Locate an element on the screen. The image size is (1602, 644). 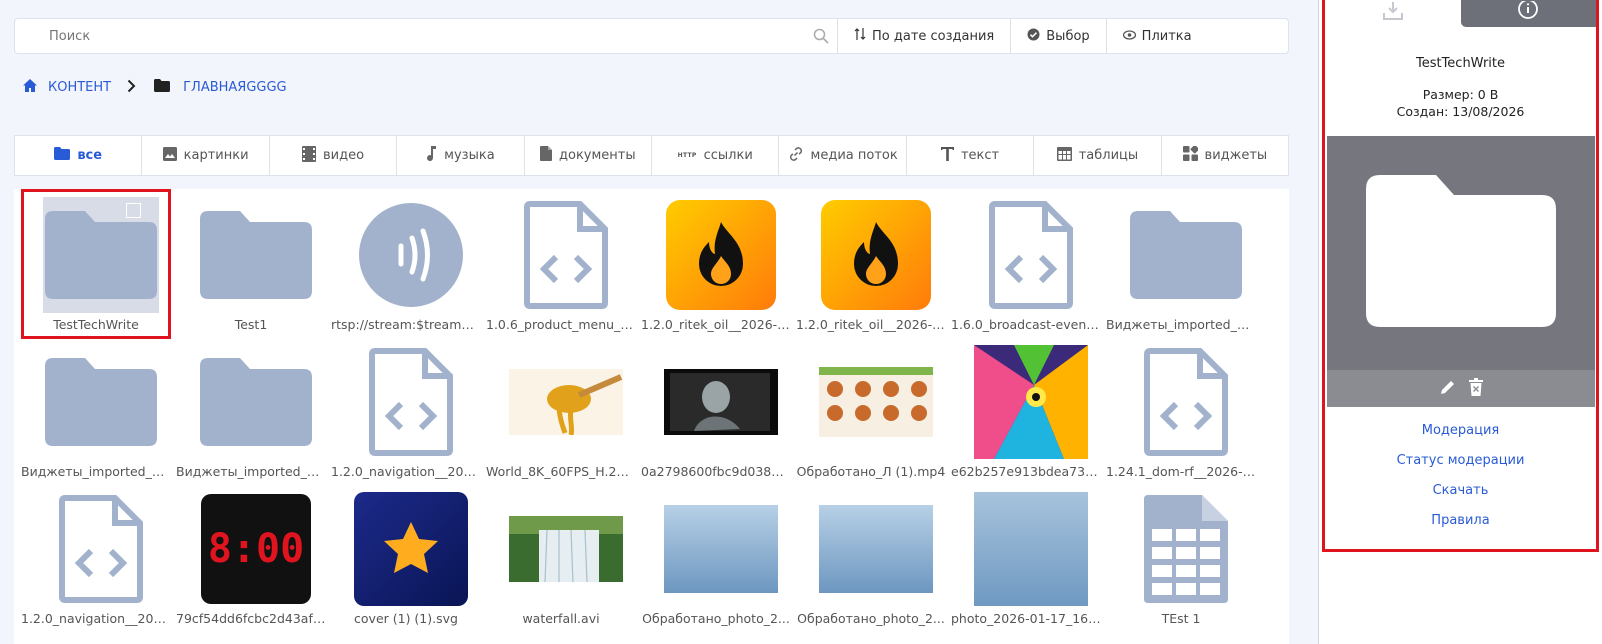
content-item: cover (1) (1).svg is located at coordinates (406, 558).